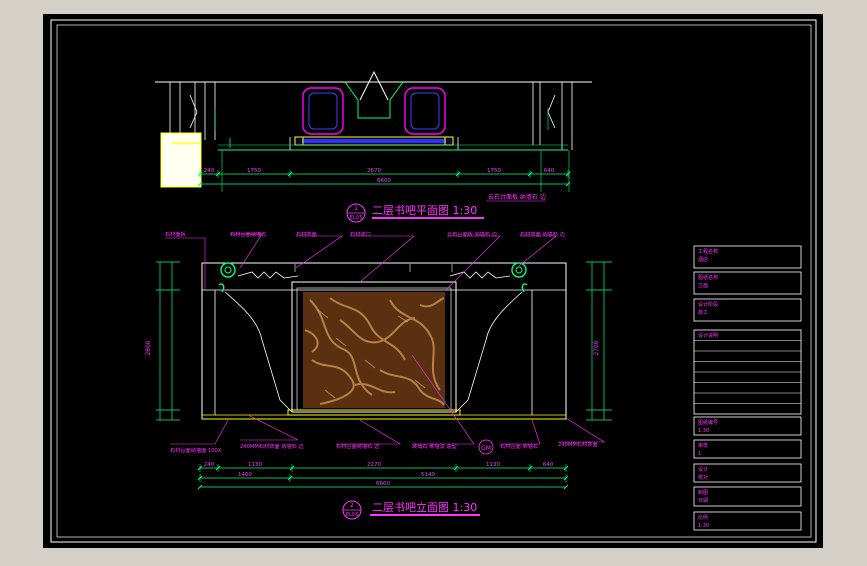 The height and width of the screenshot is (566, 867). Describe the element at coordinates (703, 501) in the screenshot. I see `title-cell-value: 日期` at that location.